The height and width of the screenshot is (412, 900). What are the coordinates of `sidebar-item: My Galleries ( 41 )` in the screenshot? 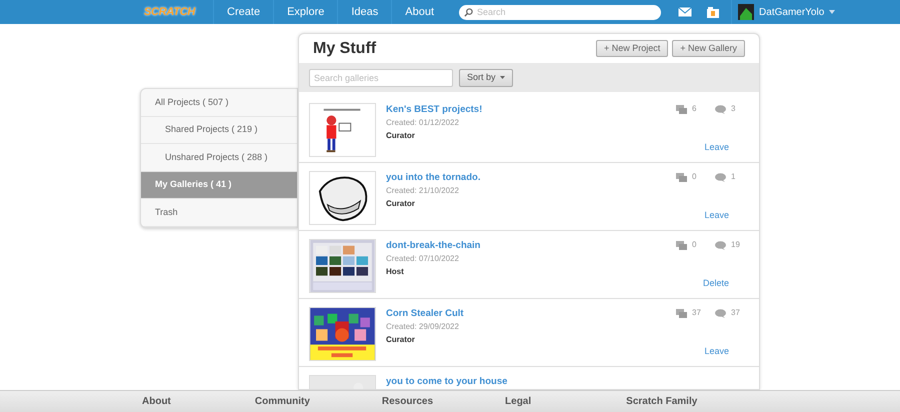 It's located at (219, 185).